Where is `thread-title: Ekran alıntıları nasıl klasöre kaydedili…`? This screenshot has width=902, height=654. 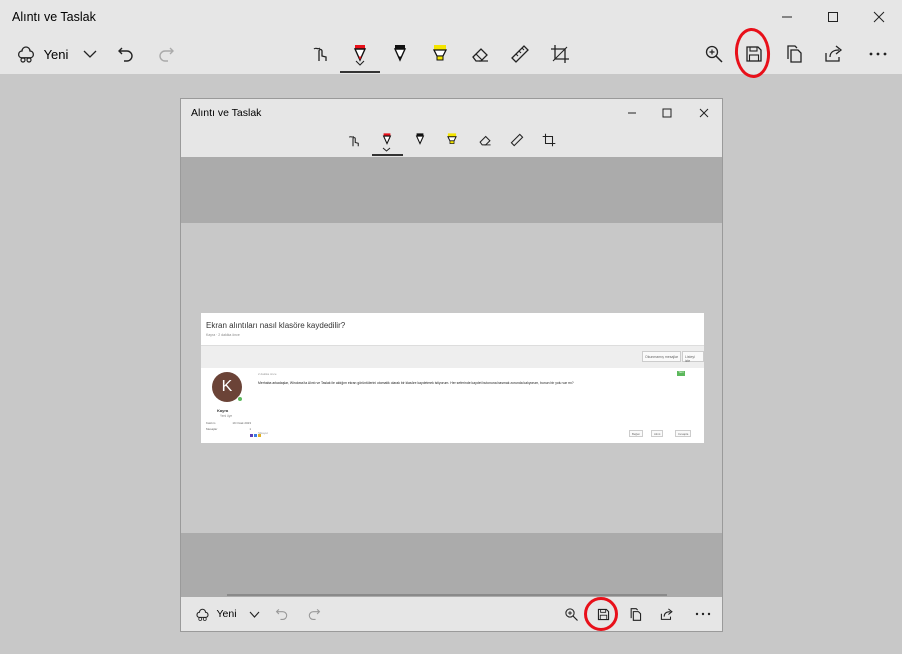 thread-title: Ekran alıntıları nasıl klasöre kaydedili… is located at coordinates (276, 325).